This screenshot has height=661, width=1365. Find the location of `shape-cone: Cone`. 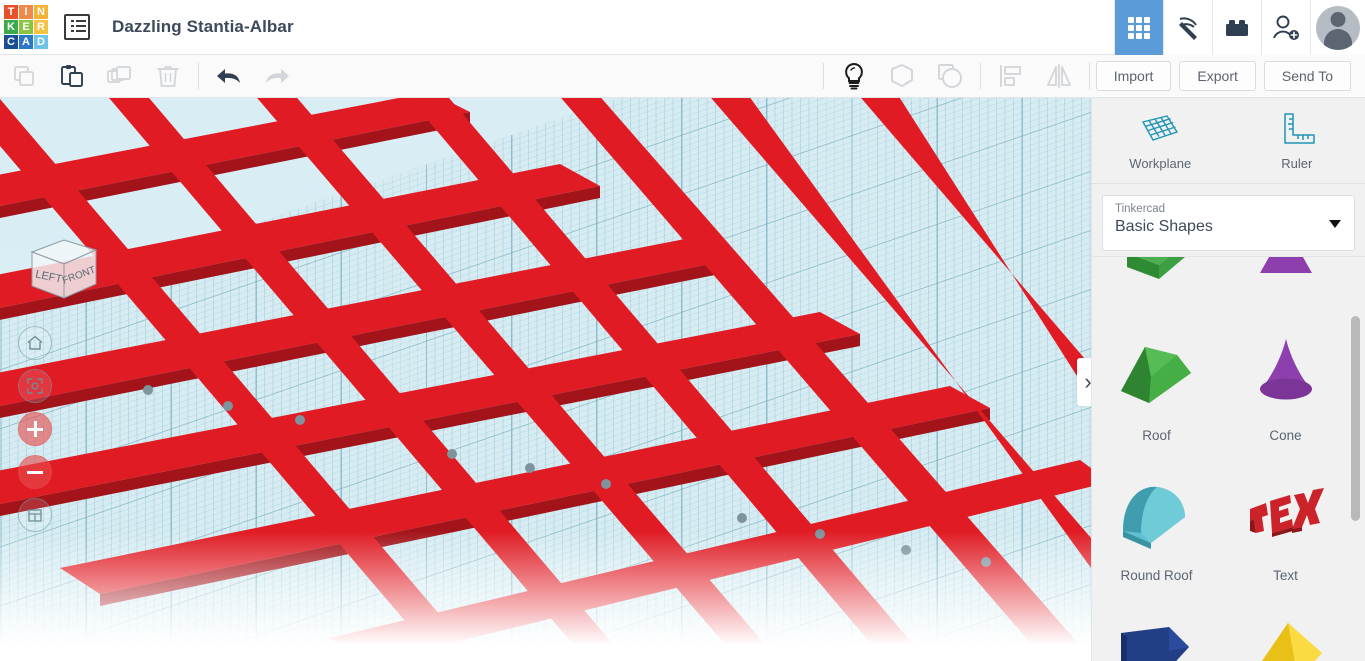

shape-cone: Cone is located at coordinates (1285, 379).